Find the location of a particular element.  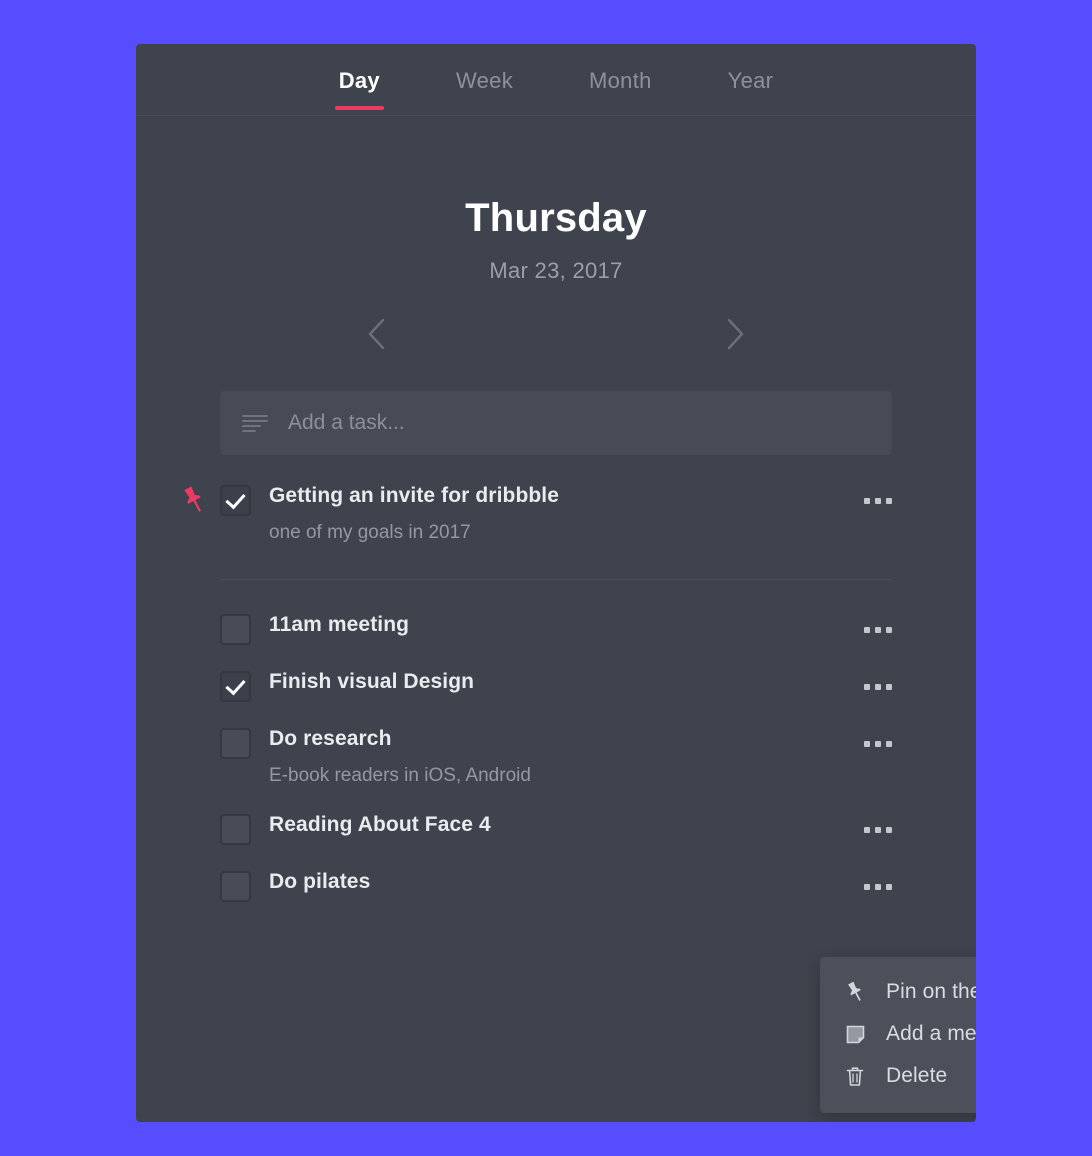

task-memo: E-book readers in iOS, Android is located at coordinates (400, 776).